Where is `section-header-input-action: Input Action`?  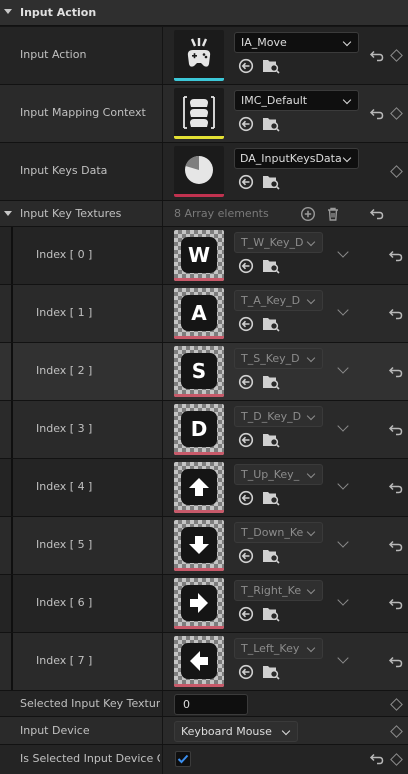
section-header-input-action: Input Action is located at coordinates (204, 13).